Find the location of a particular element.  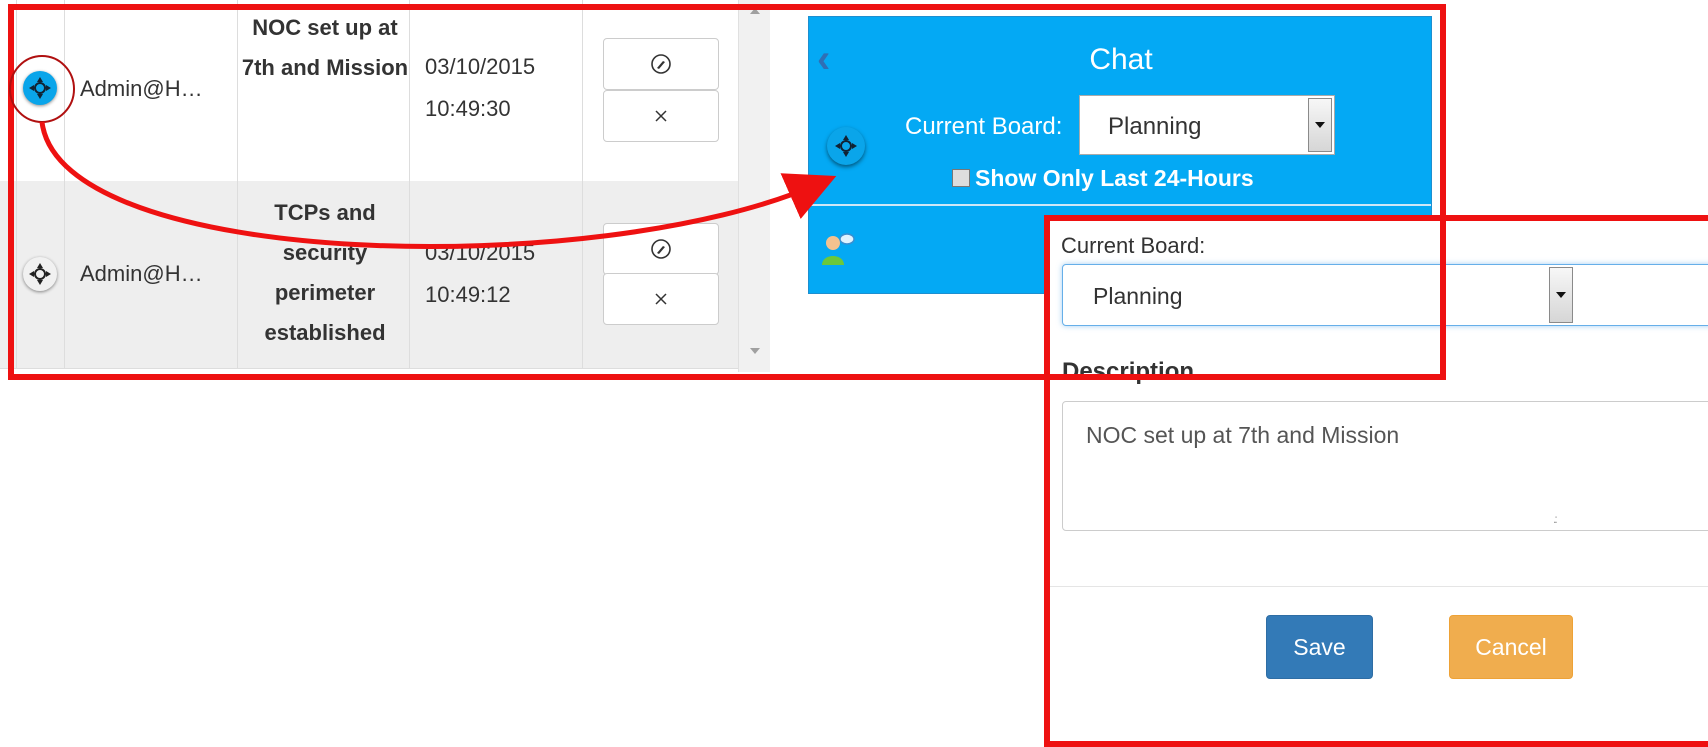

chat-divider is located at coordinates (1120, 205).